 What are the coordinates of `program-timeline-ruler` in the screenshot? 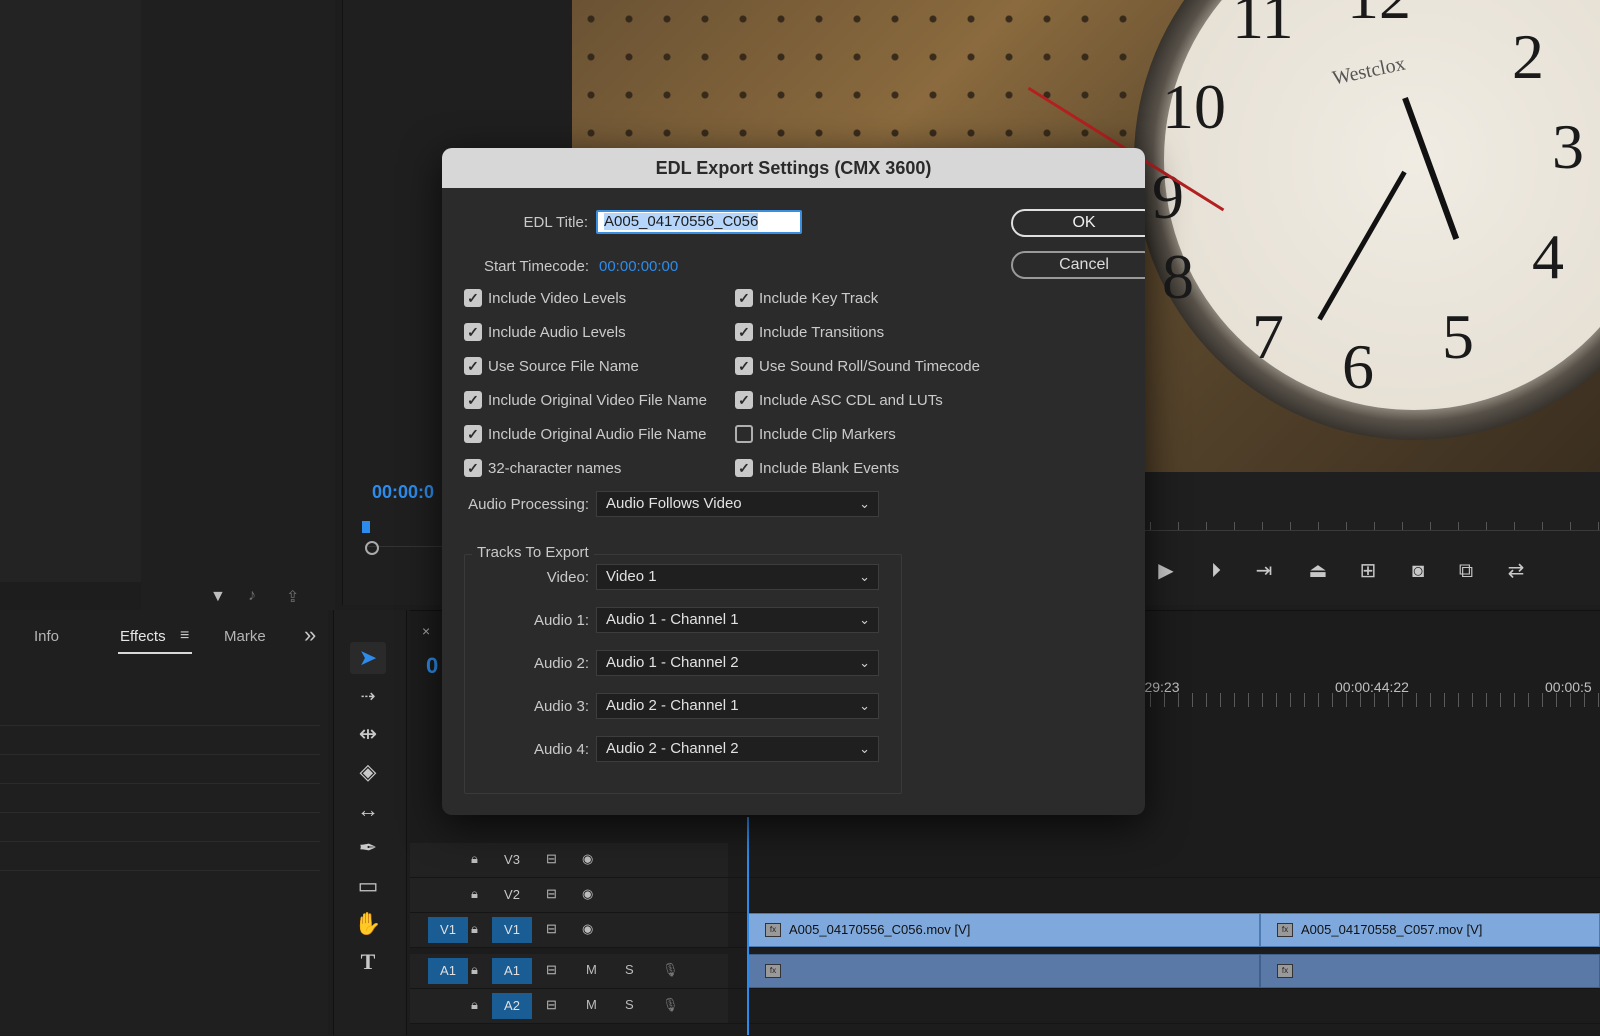 It's located at (1361, 520).